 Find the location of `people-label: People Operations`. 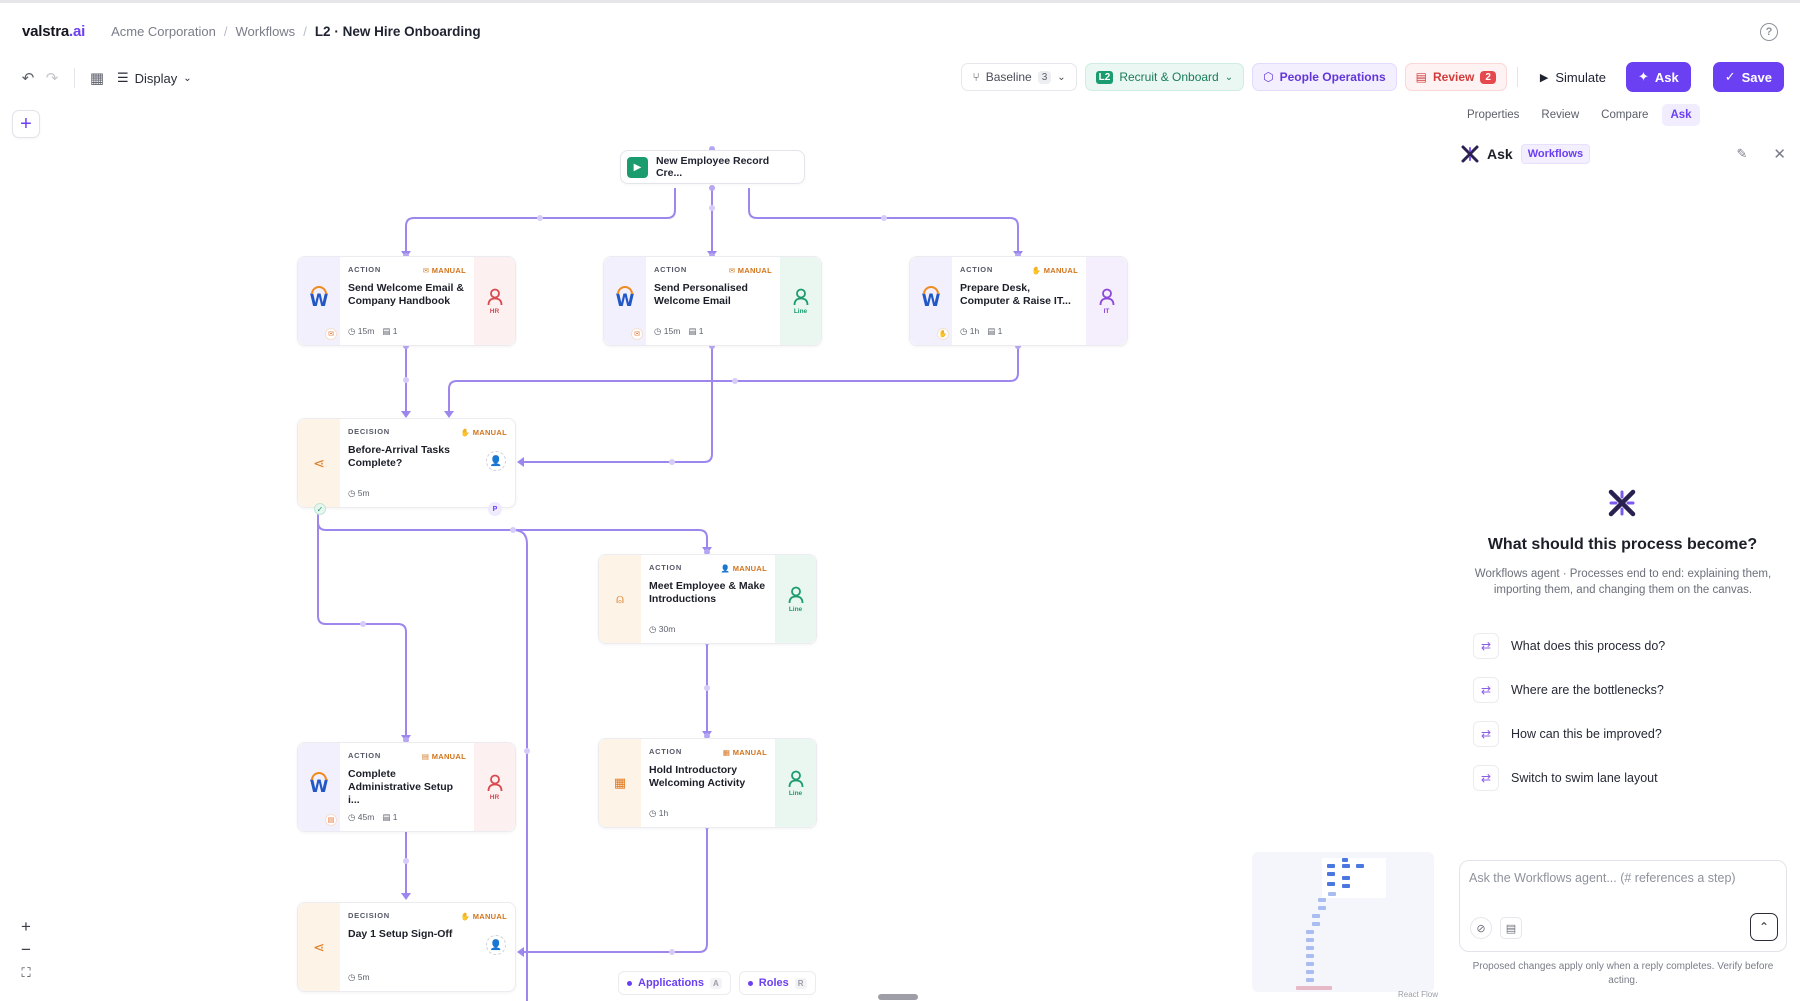

people-label: People Operations is located at coordinates (1332, 77).